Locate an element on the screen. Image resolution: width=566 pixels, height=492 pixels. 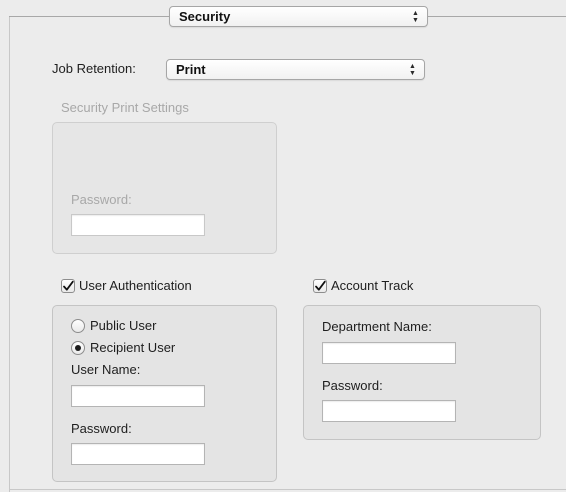
user-password-field is located at coordinates (138, 454).